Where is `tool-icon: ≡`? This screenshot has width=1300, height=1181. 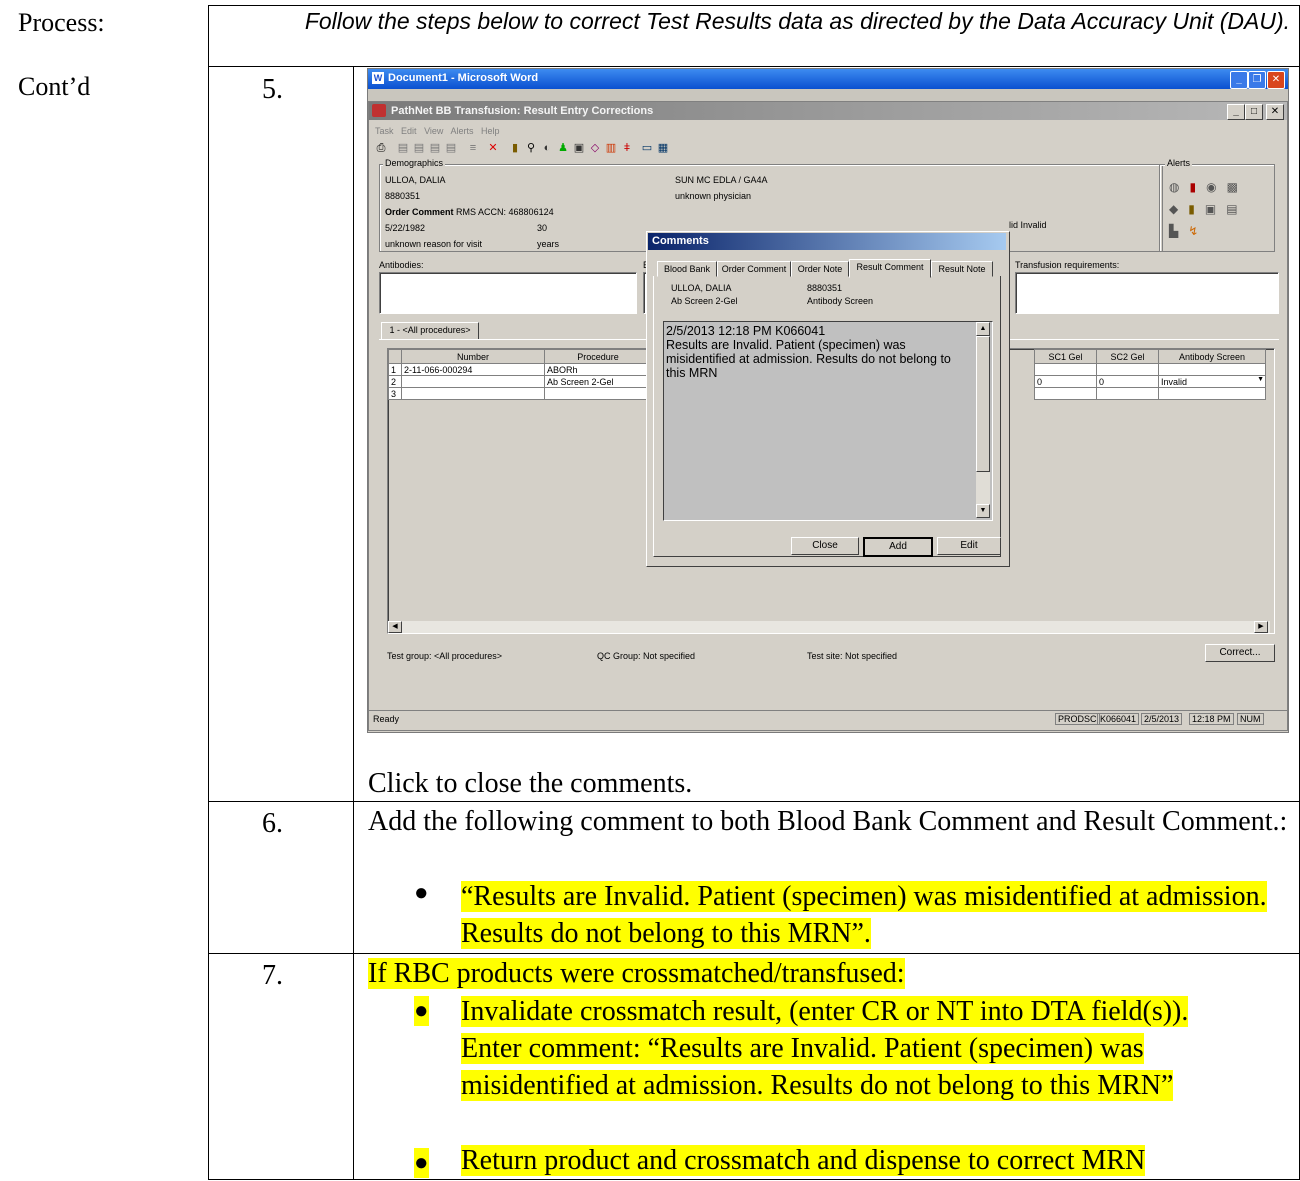 tool-icon: ≡ is located at coordinates (473, 148).